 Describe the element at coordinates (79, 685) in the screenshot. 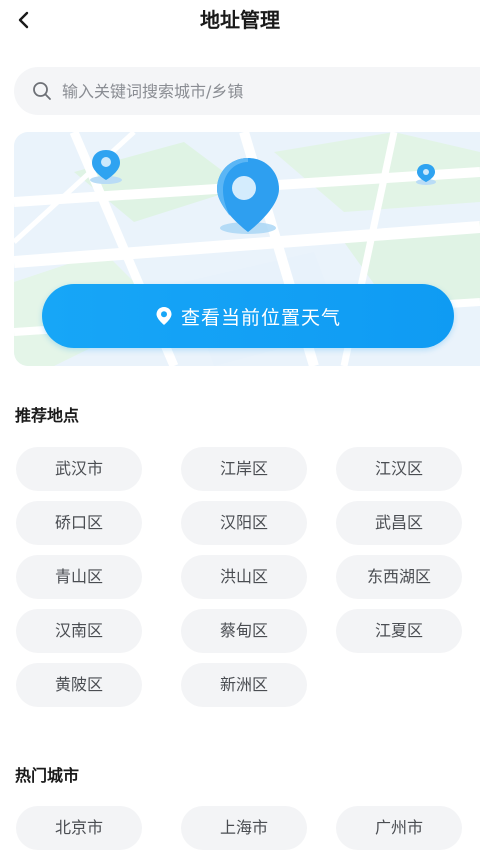

I see `location-chip: 黄陂区` at that location.